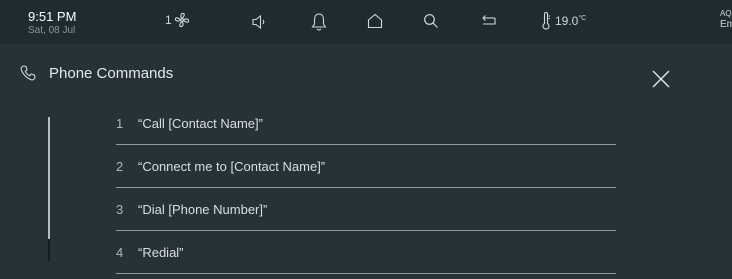 The image size is (732, 279). I want to click on fan-control: 1, so click(178, 20).